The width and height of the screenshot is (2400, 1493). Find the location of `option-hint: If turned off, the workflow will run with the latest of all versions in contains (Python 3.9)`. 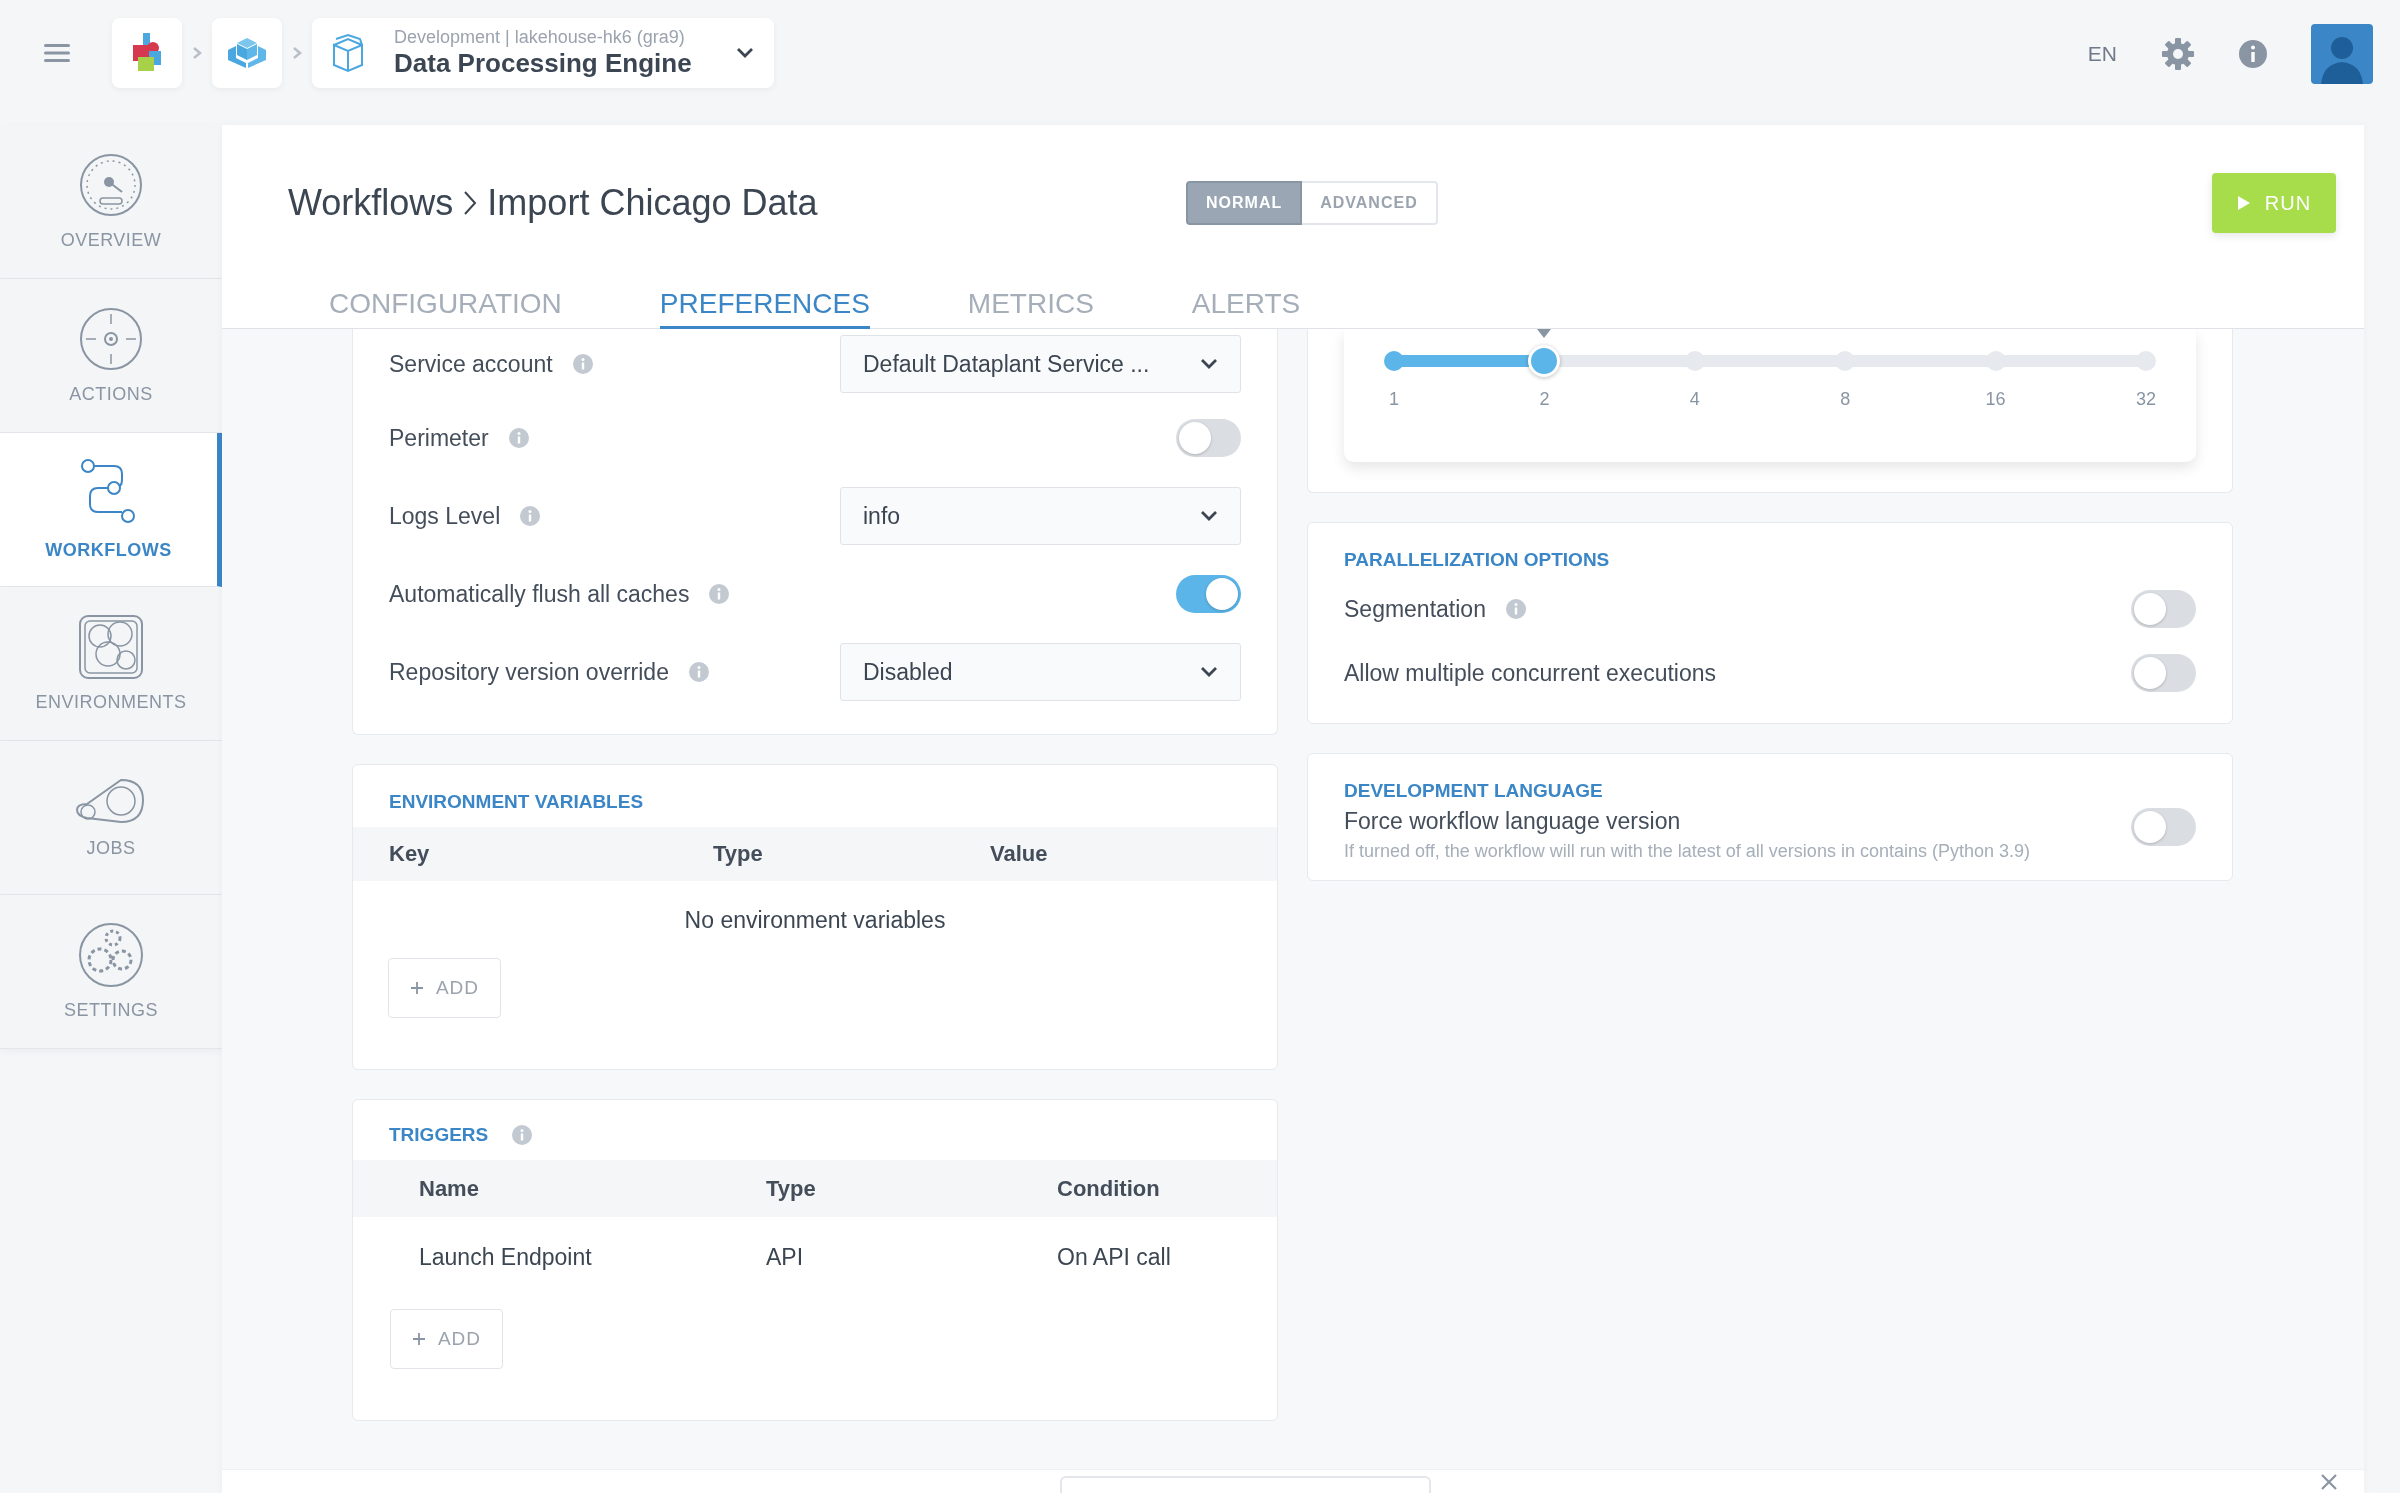

option-hint: If turned off, the workflow will run with the latest of all versions in contains (Python 3.9) is located at coordinates (1687, 851).